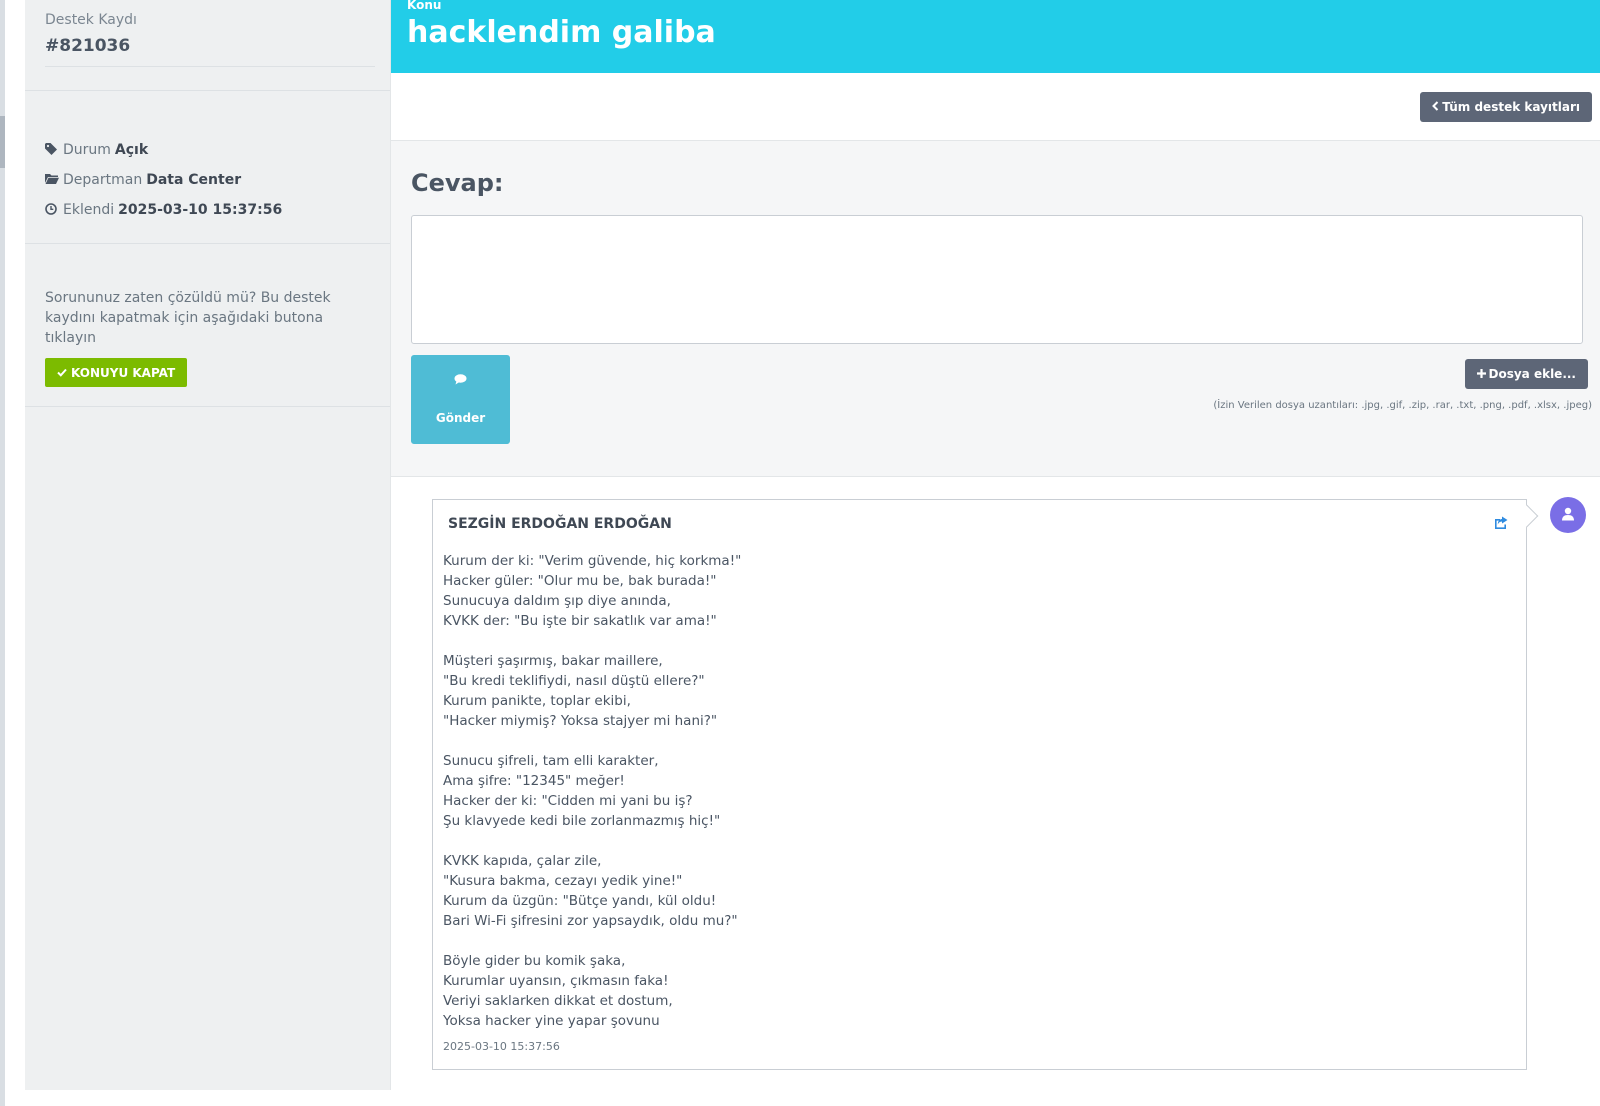 This screenshot has width=1600, height=1106. What do you see at coordinates (53, 210) in the screenshot?
I see `clock-icon` at bounding box center [53, 210].